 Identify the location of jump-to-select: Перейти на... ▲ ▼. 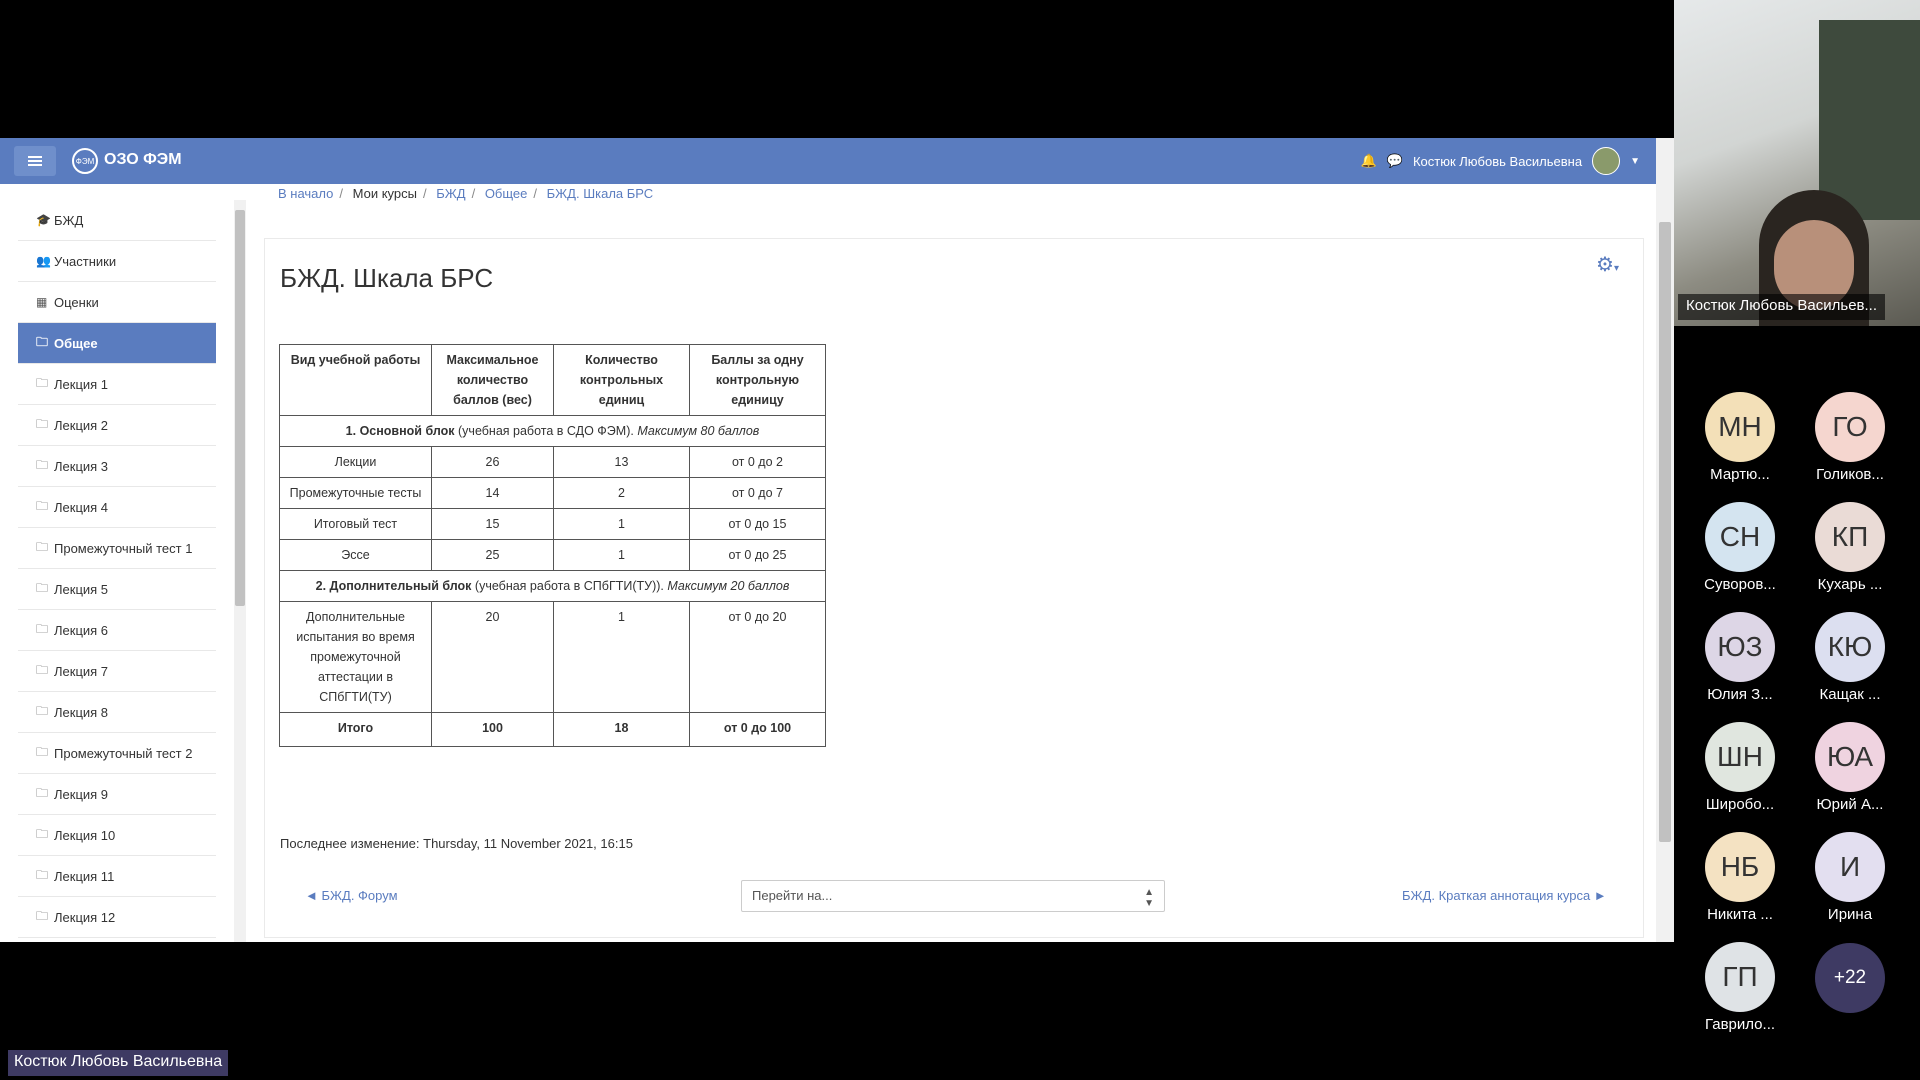
(953, 896).